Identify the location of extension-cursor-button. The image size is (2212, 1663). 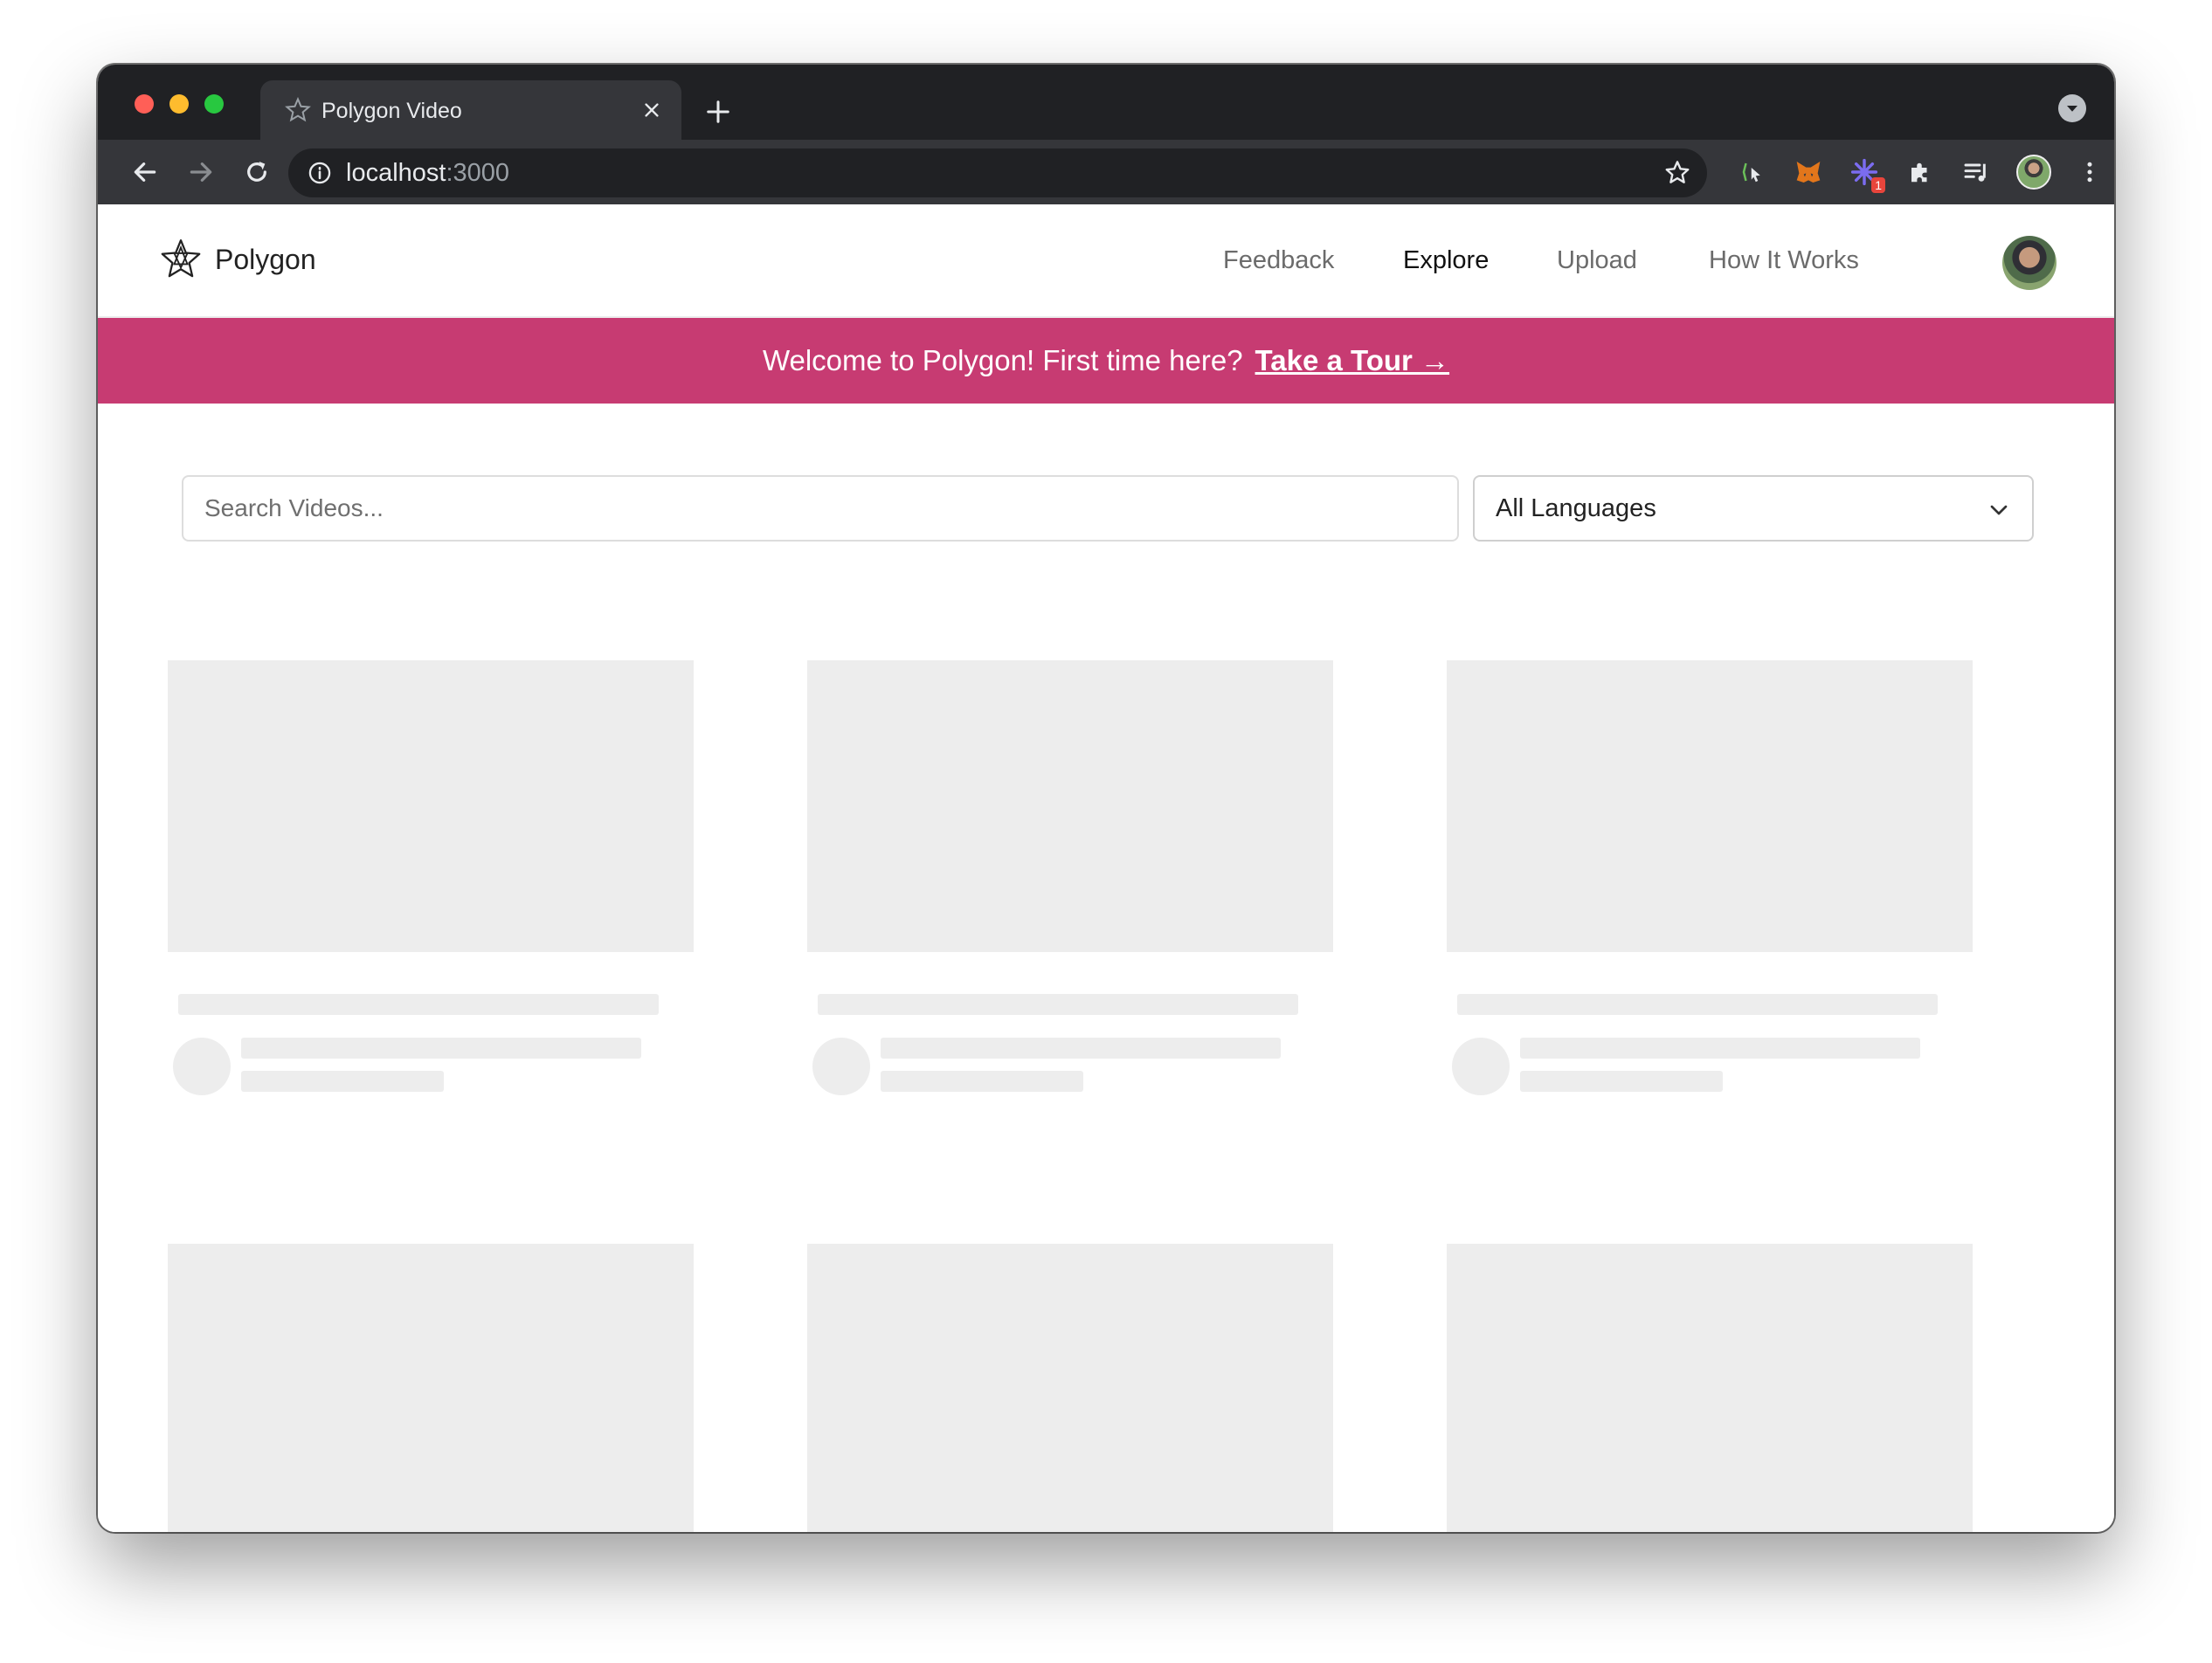
(1752, 172).